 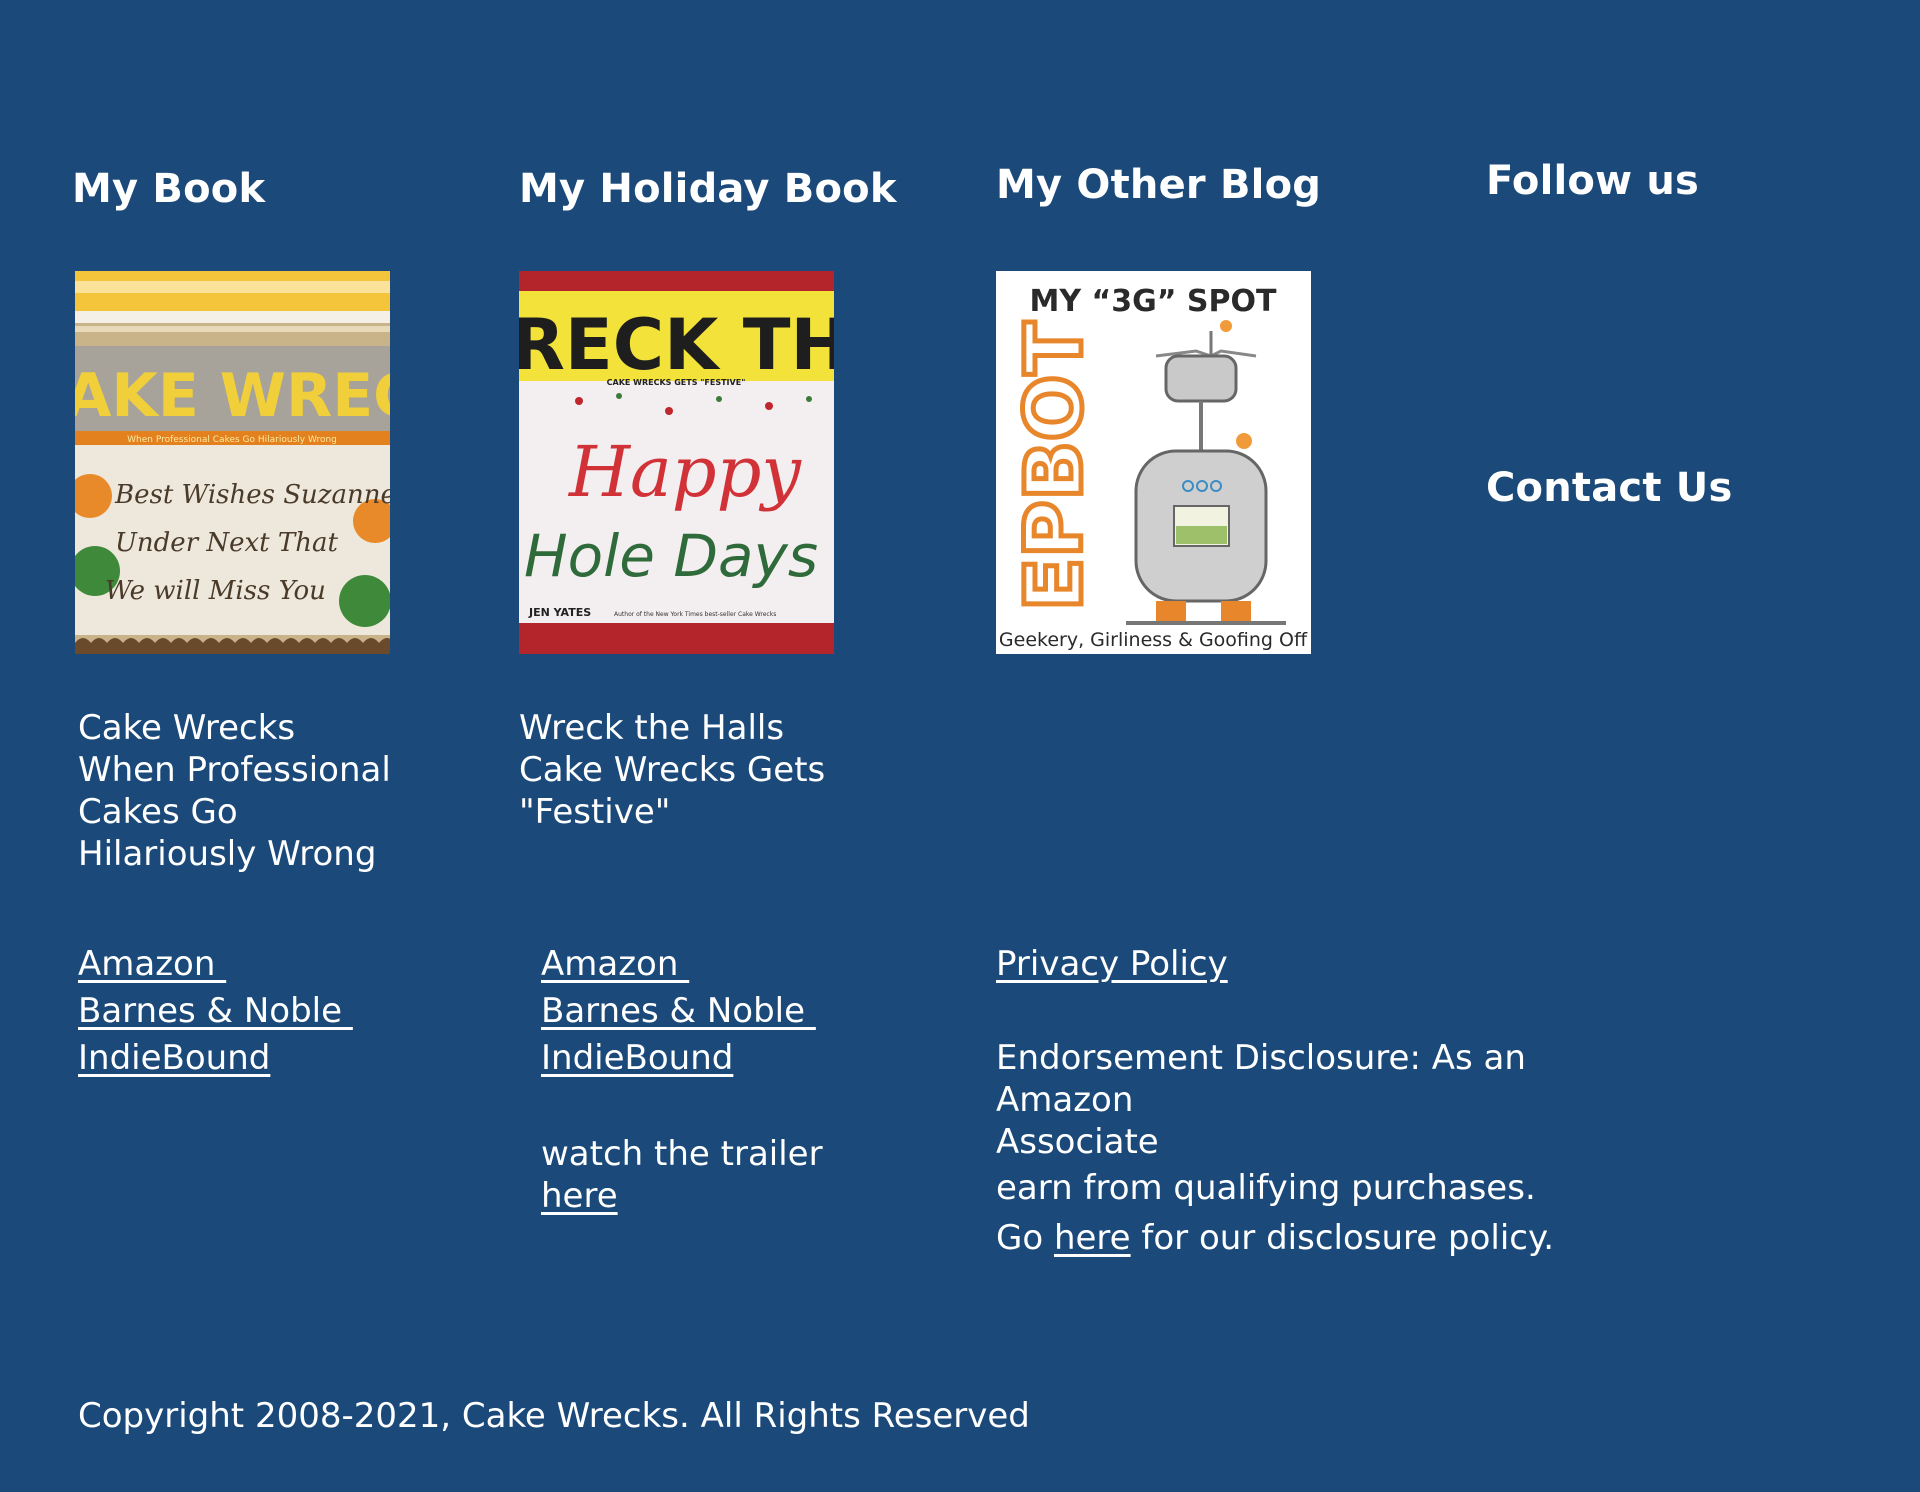 I want to click on my-book-amazon-link: Amazon, so click(x=215, y=964).